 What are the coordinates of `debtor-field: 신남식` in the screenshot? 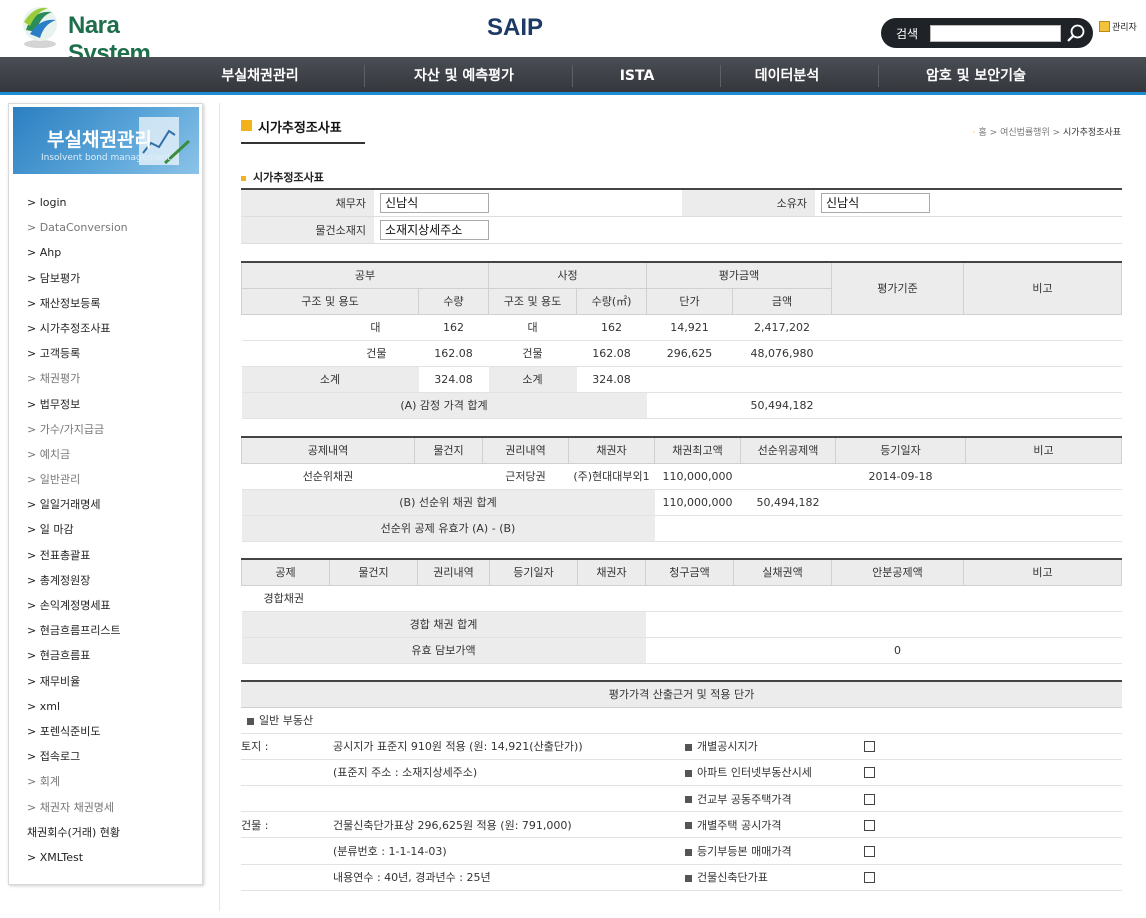 It's located at (434, 202).